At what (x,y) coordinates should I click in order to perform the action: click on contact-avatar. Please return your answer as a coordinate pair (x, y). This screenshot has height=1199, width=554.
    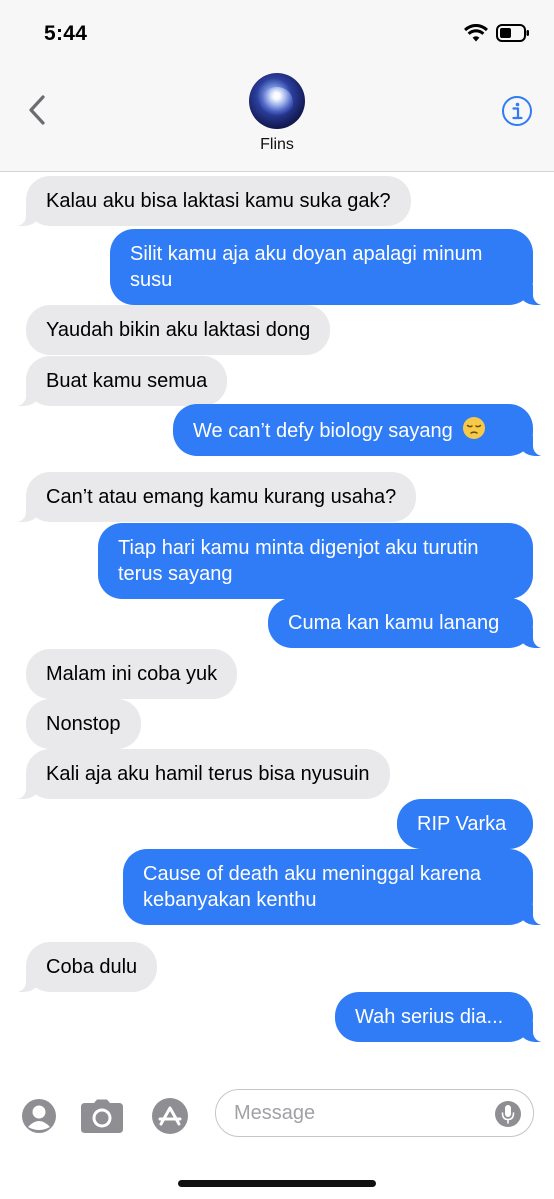
    Looking at the image, I should click on (277, 101).